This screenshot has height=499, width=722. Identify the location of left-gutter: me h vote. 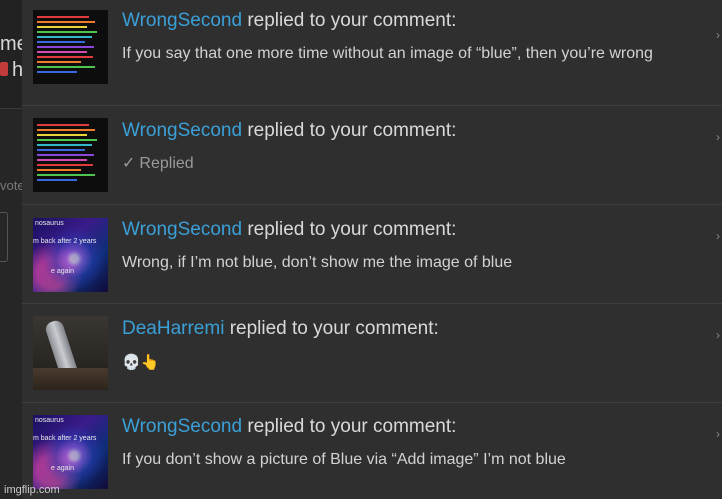
(11, 249).